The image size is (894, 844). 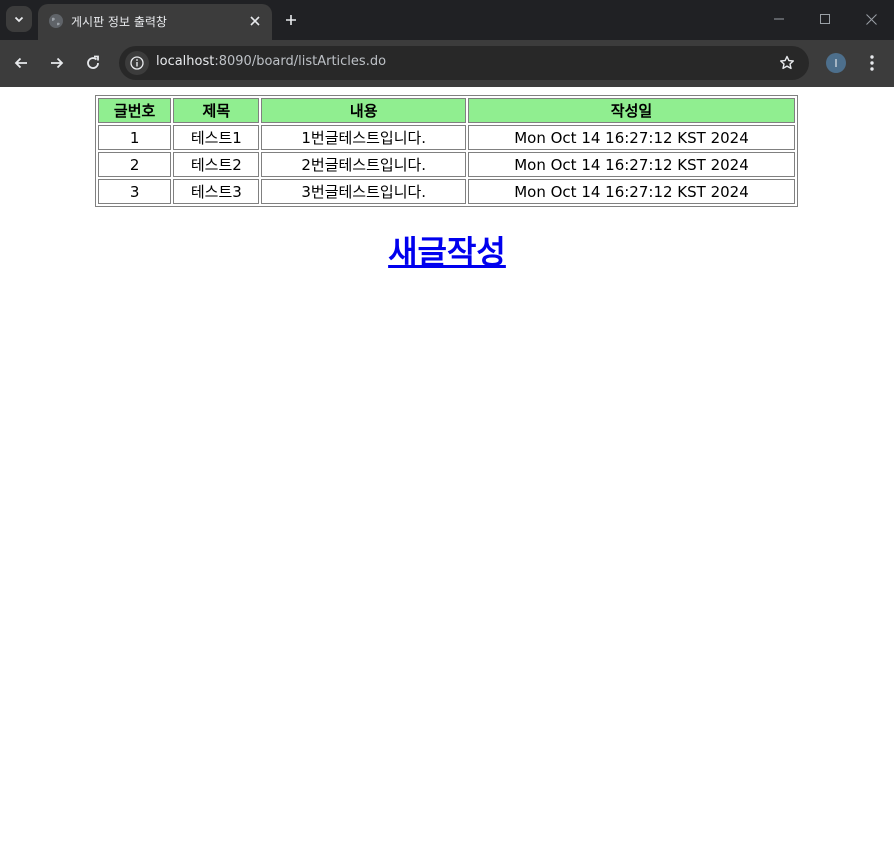 I want to click on tab-search-button, so click(x=19, y=19).